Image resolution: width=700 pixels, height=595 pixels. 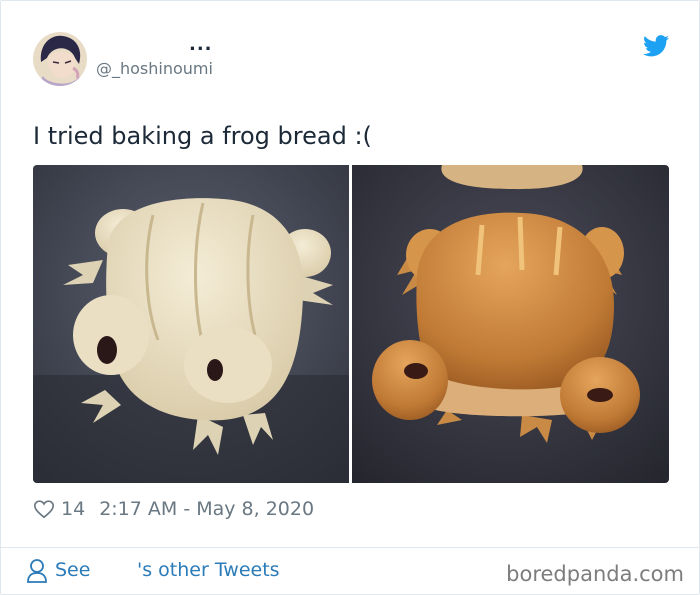 I want to click on see-link: See, so click(x=72, y=570).